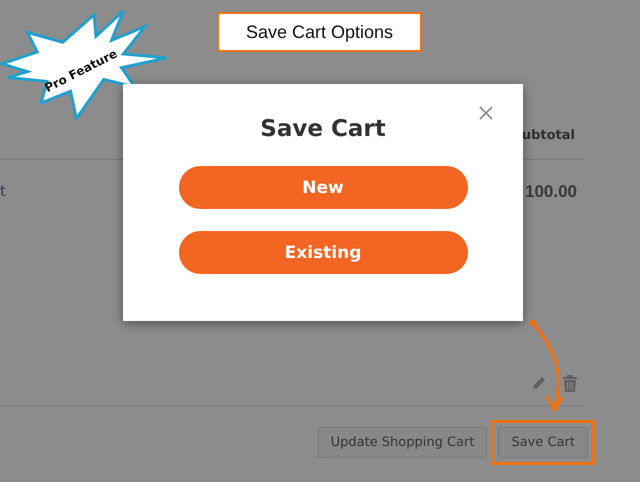 The width and height of the screenshot is (640, 482). Describe the element at coordinates (323, 129) in the screenshot. I see `dialog-title: Save Cart` at that location.